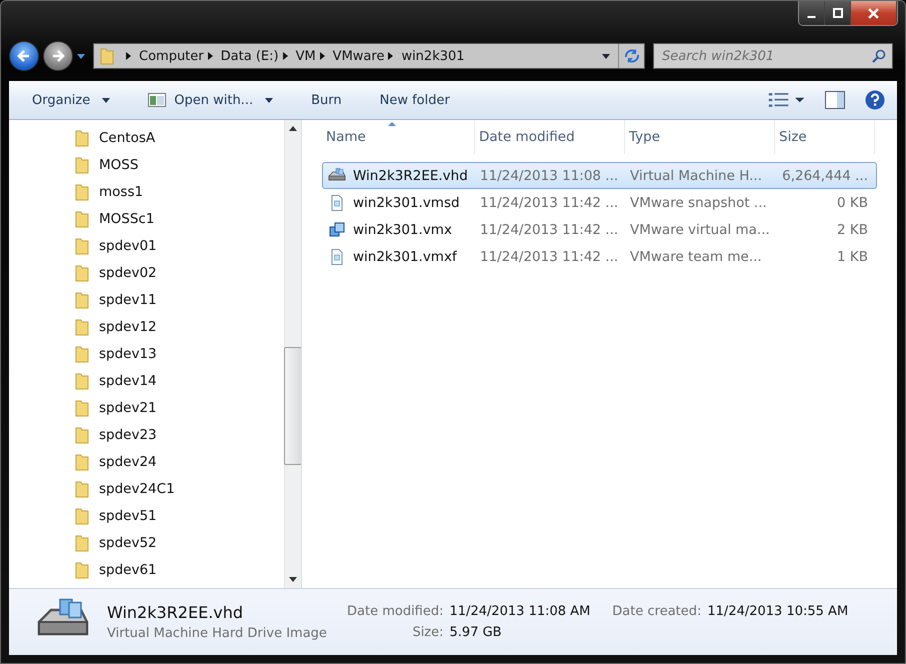 The image size is (906, 664). Describe the element at coordinates (179, 353) in the screenshot. I see `folder-item: spdev13` at that location.